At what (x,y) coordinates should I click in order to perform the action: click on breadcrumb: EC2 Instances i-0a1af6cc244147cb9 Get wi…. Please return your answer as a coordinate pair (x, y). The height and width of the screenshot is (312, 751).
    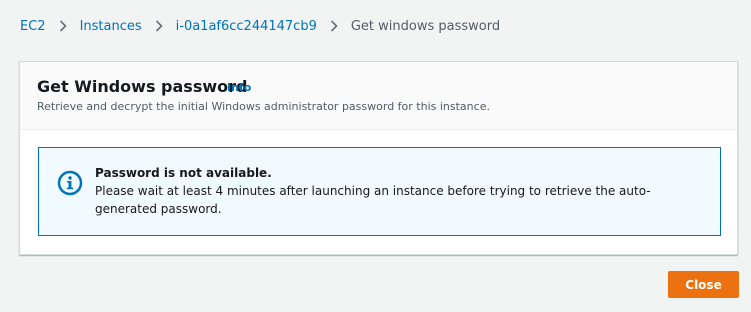
    Looking at the image, I should click on (260, 26).